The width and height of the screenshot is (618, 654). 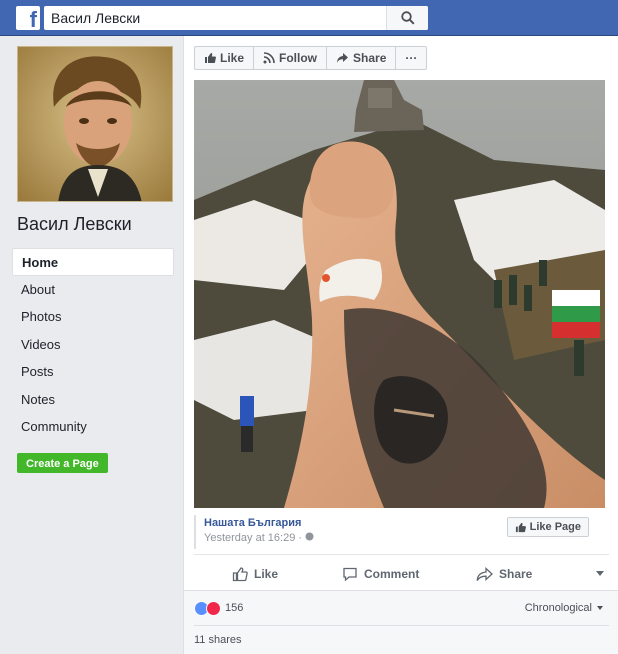 What do you see at coordinates (93, 400) in the screenshot?
I see `nav-notes: Notes` at bounding box center [93, 400].